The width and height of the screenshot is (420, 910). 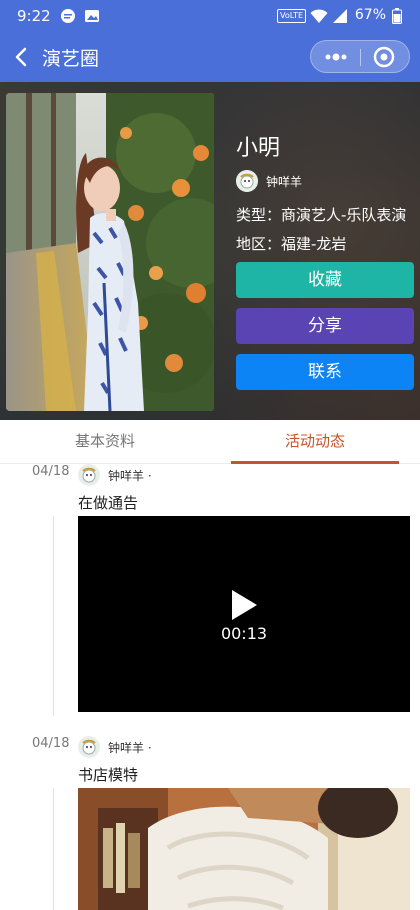 What do you see at coordinates (284, 182) in the screenshot?
I see `author-name: 钟咩羊` at bounding box center [284, 182].